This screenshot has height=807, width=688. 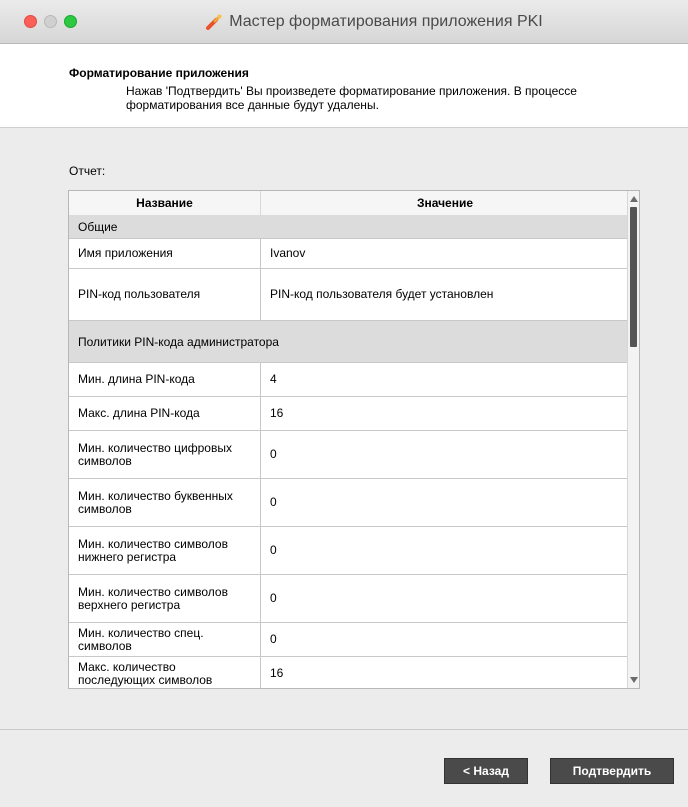 I want to click on back-button: < Назад, so click(x=486, y=771).